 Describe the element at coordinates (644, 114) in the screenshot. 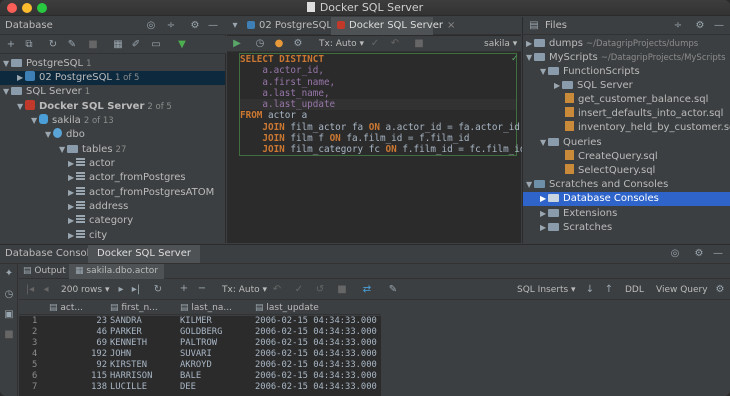

I see `file-tree-item: insert_defaults_into_actor.sql` at that location.